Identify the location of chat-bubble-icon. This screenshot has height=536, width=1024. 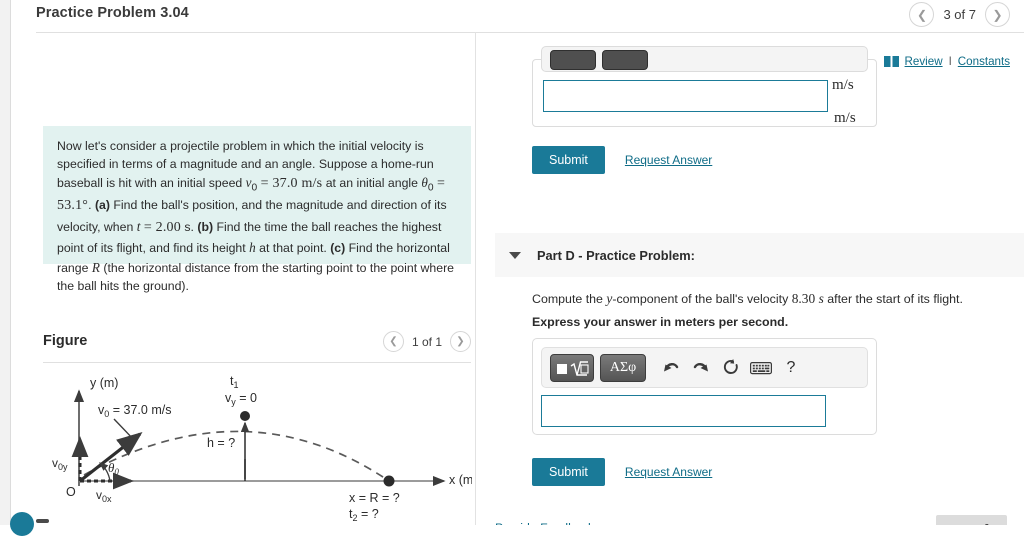
(22, 524).